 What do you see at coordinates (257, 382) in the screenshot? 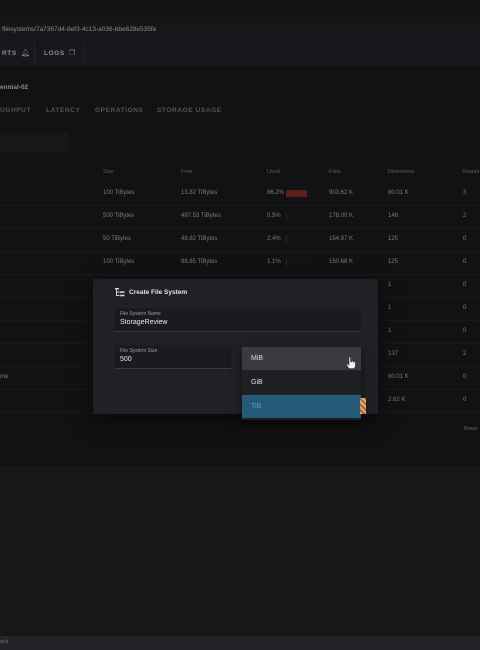
I see `unit-option-label: GiB` at bounding box center [257, 382].